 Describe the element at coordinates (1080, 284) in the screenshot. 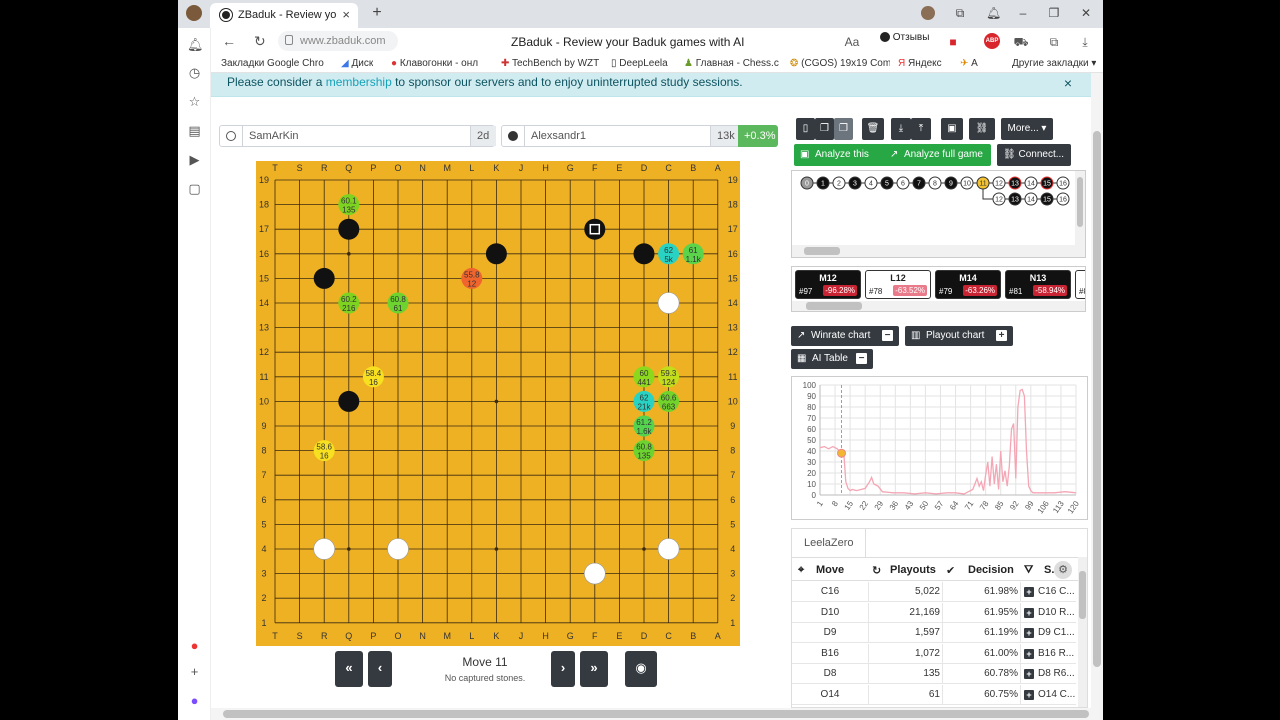

I see `mistake-card: #8` at that location.